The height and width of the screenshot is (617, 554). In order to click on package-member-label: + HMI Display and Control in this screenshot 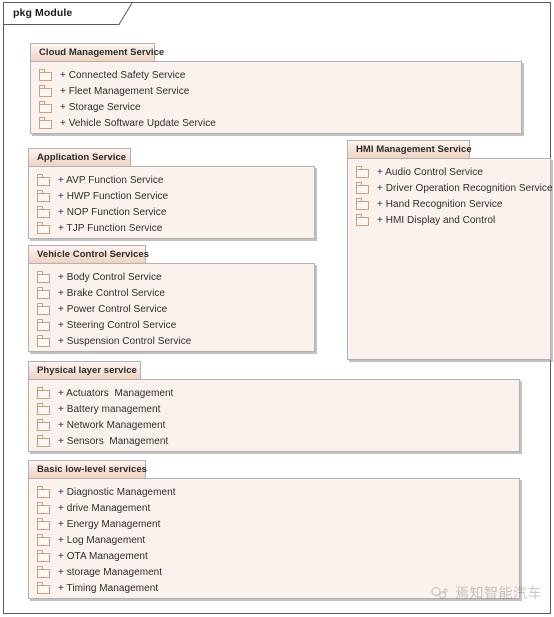, I will do `click(436, 220)`.